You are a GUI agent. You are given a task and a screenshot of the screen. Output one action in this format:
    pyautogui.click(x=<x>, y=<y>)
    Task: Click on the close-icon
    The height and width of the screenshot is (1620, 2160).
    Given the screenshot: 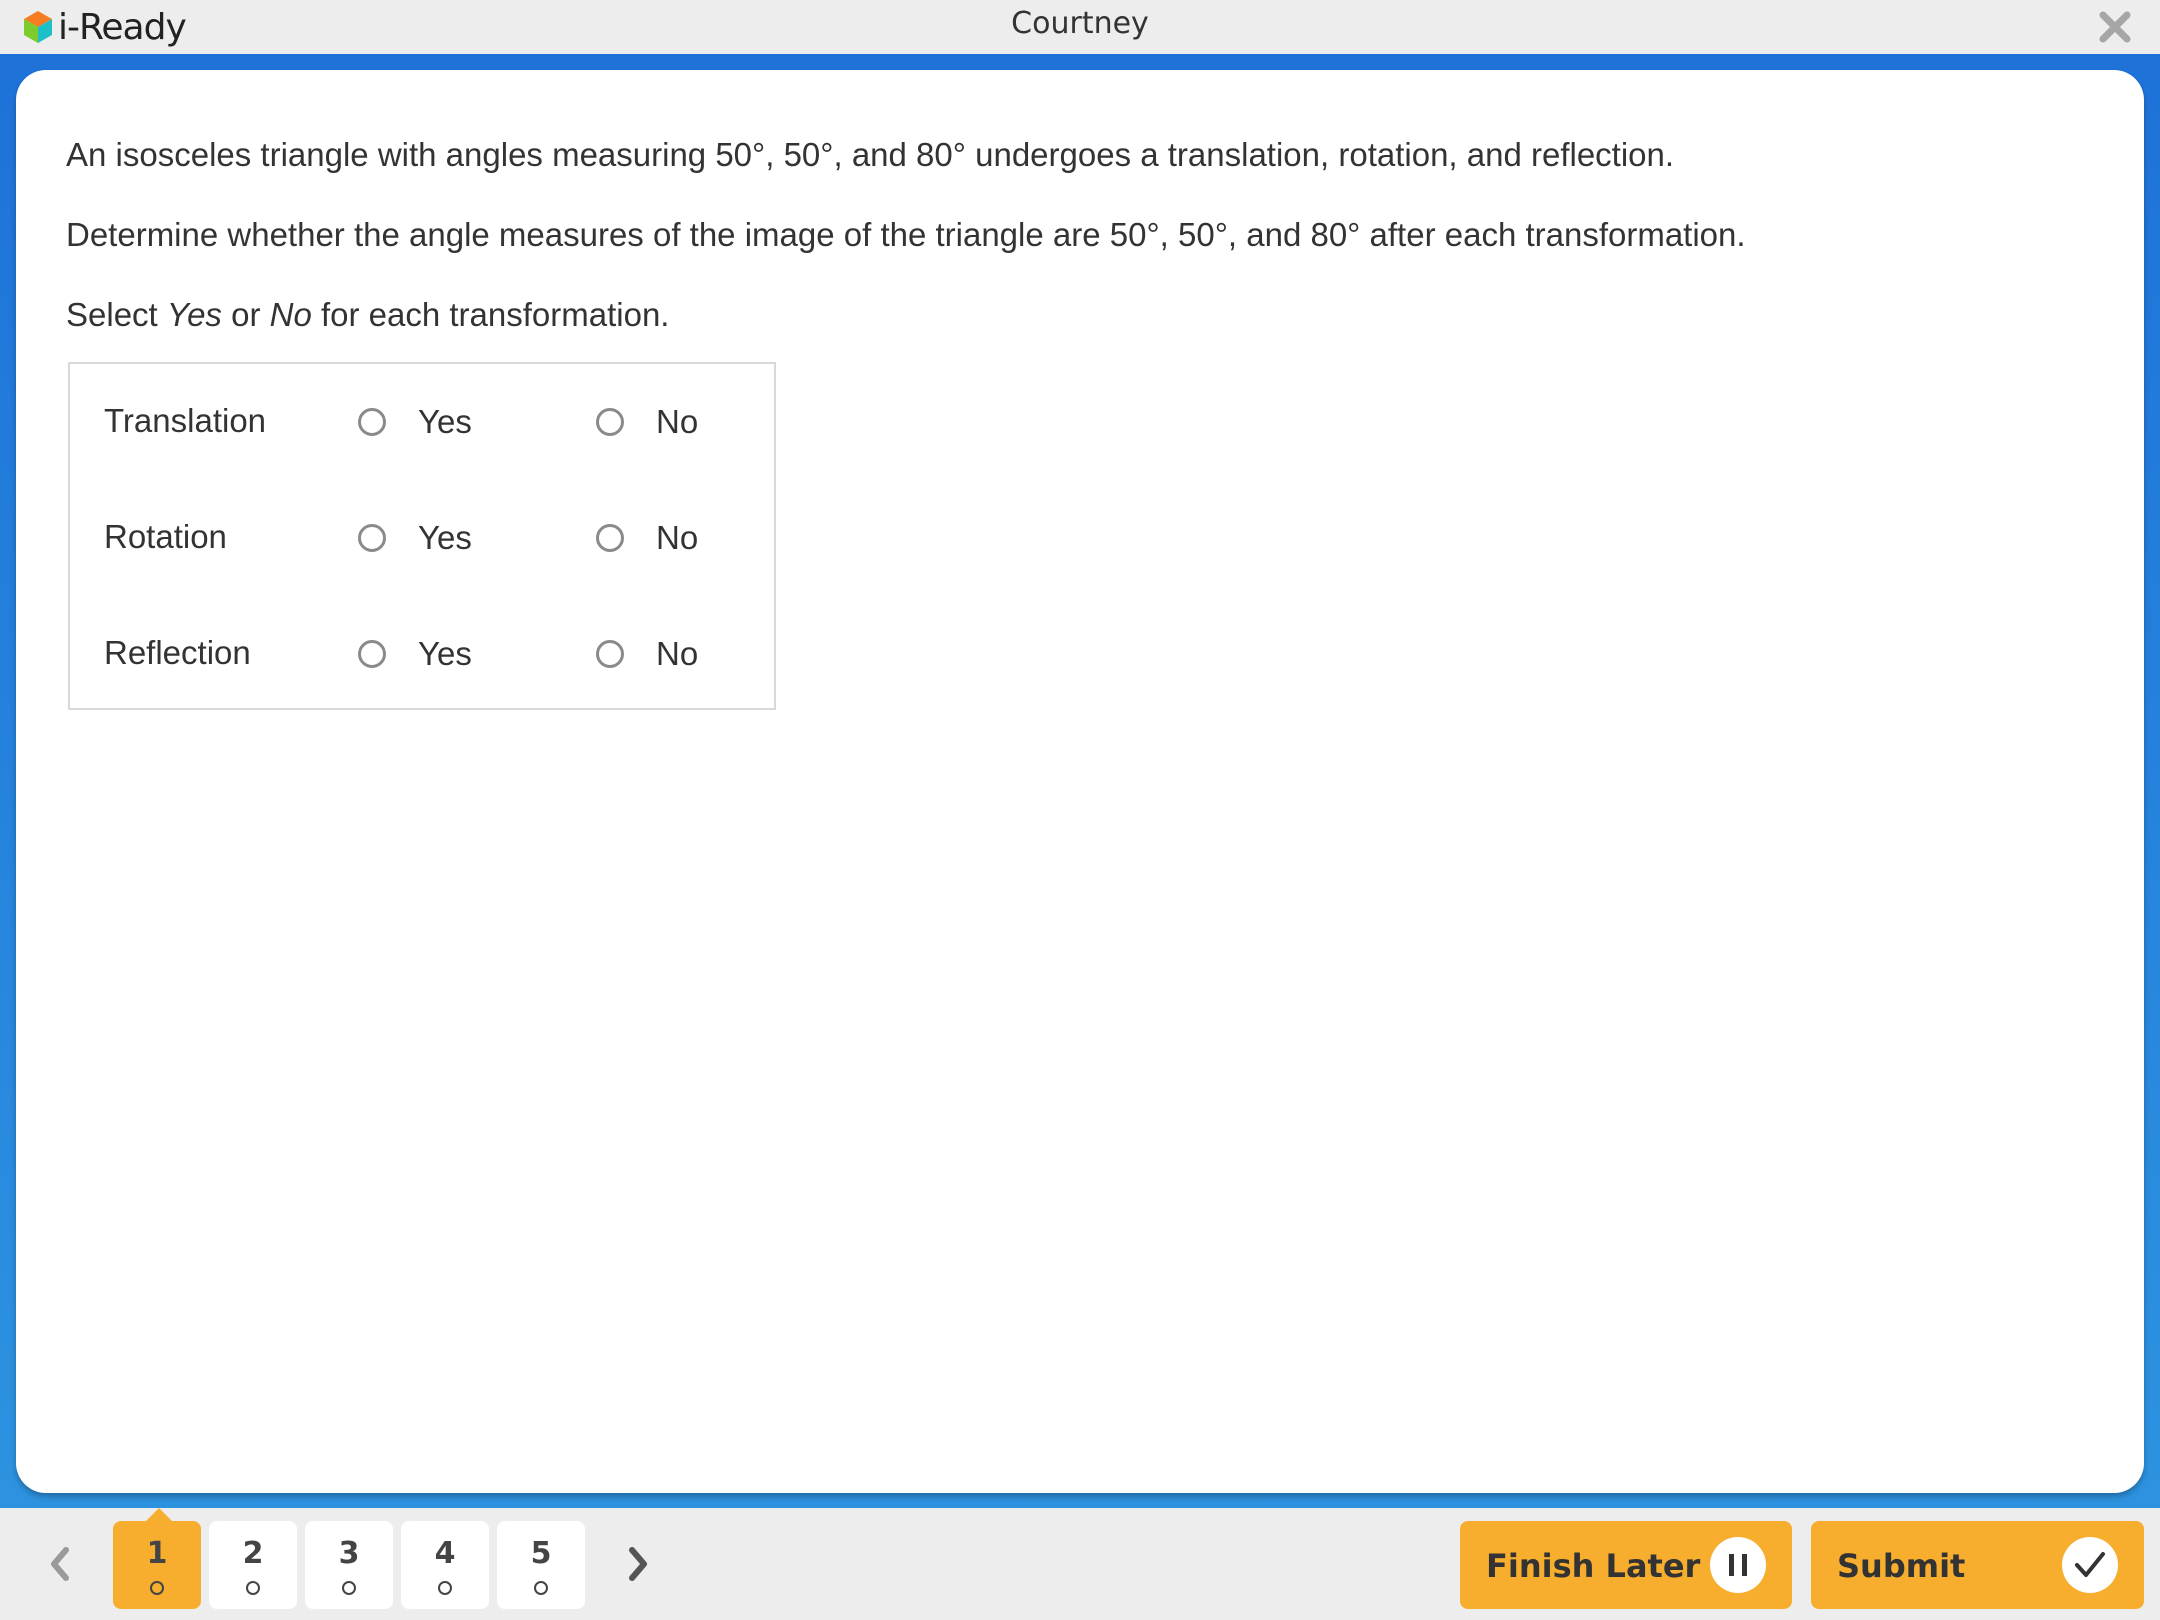 What is the action you would take?
    pyautogui.click(x=2115, y=27)
    